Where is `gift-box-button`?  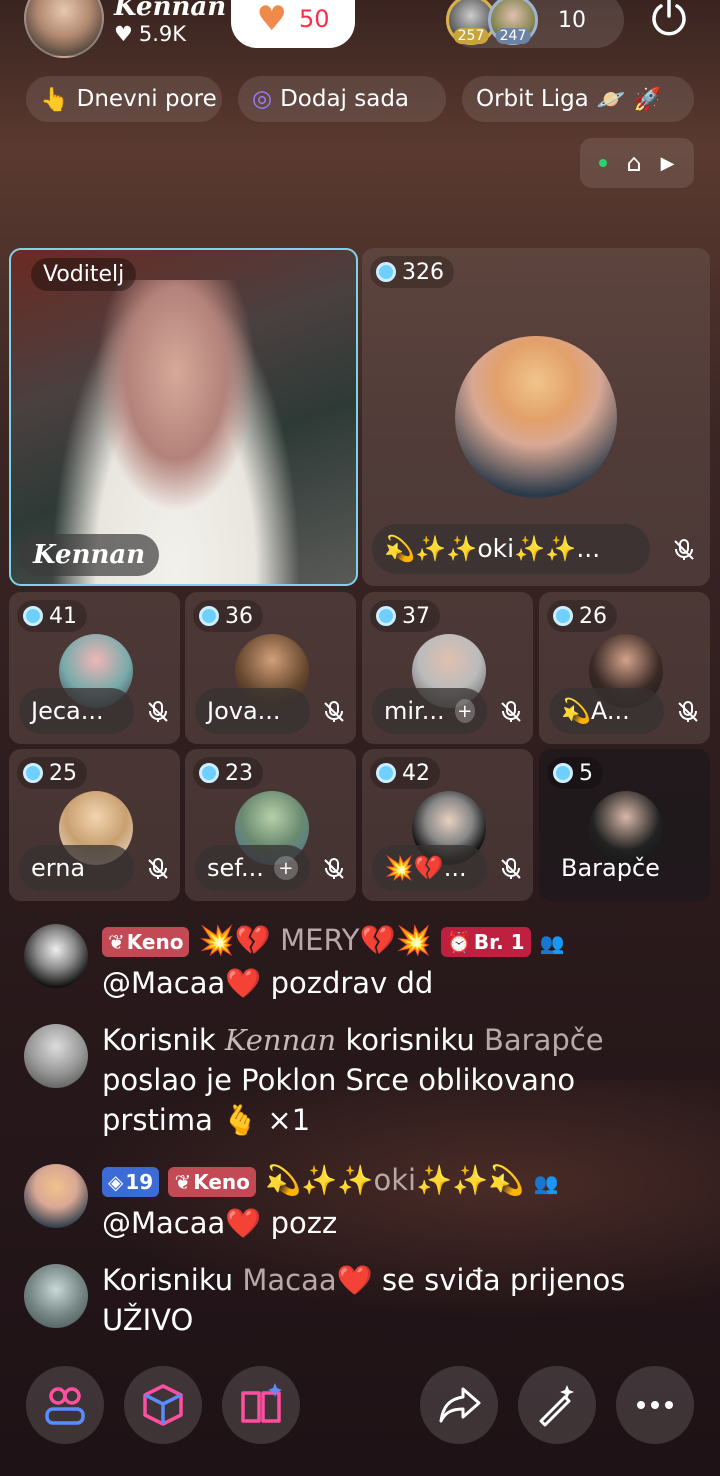 gift-box-button is located at coordinates (163, 1405).